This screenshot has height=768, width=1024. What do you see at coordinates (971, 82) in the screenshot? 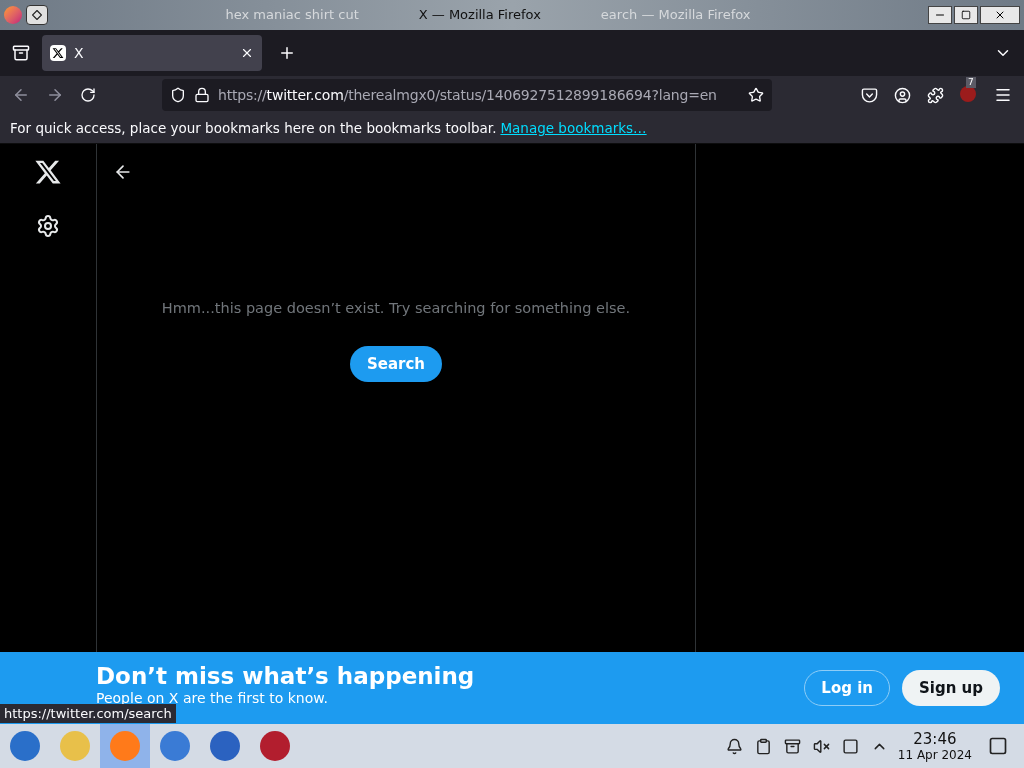
I see `extension-badge: 7` at bounding box center [971, 82].